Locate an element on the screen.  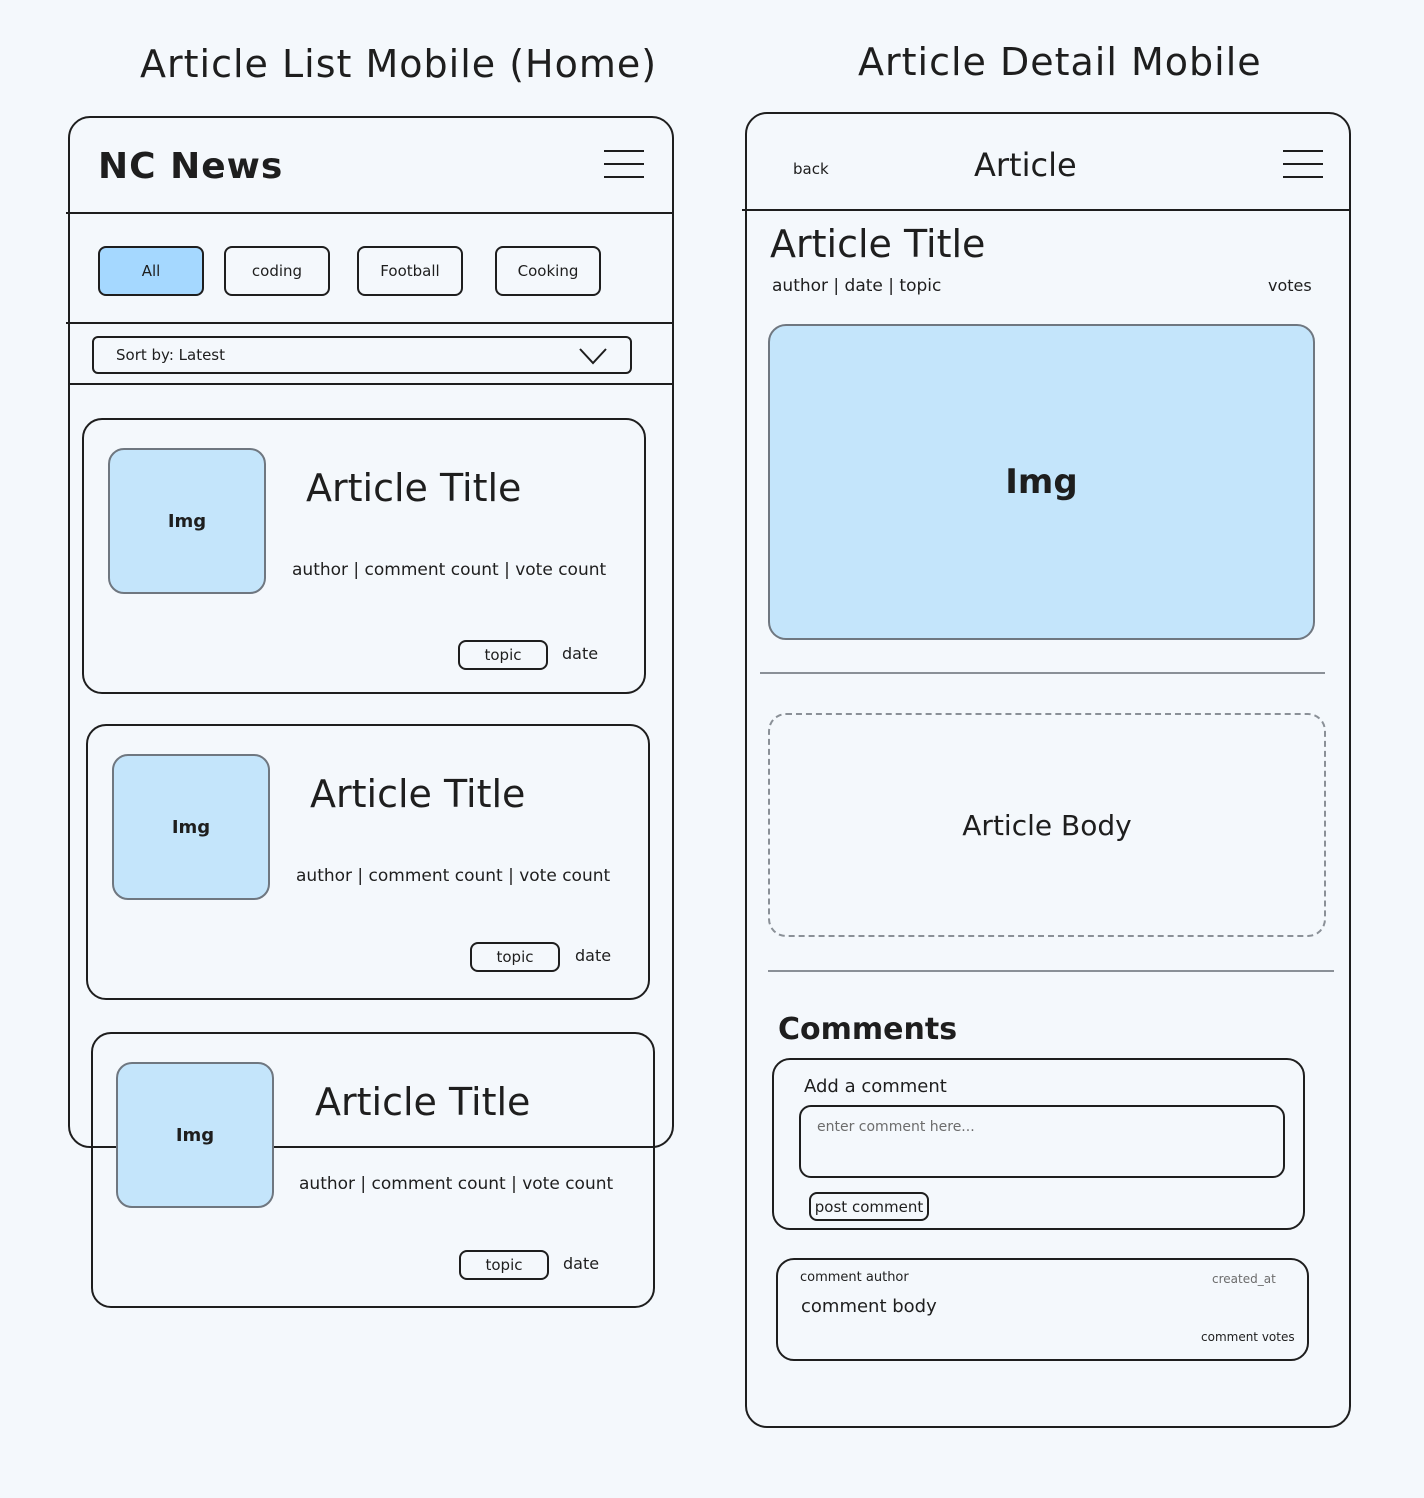
detail-article-image: Img is located at coordinates (1041, 482).